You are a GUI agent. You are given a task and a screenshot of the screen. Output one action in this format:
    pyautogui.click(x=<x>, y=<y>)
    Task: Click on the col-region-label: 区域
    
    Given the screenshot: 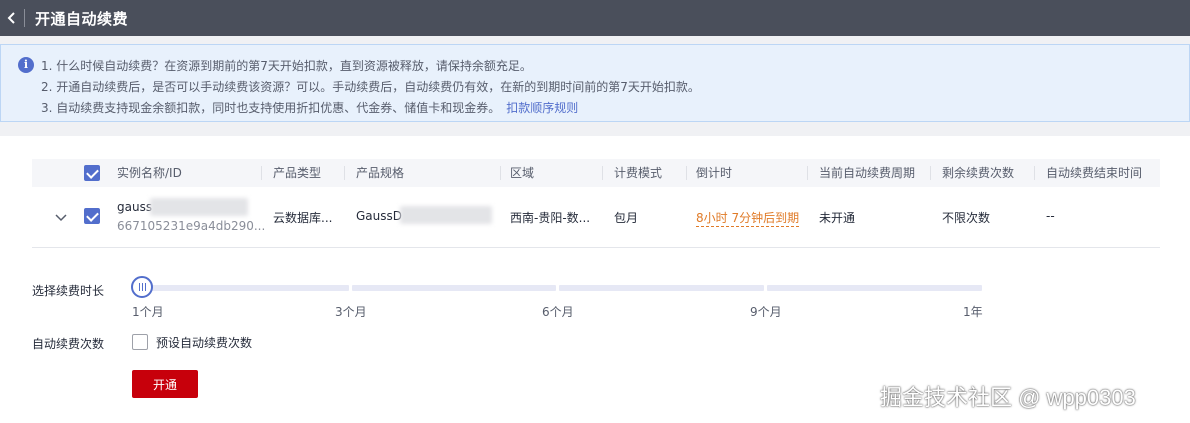 What is the action you would take?
    pyautogui.click(x=522, y=173)
    